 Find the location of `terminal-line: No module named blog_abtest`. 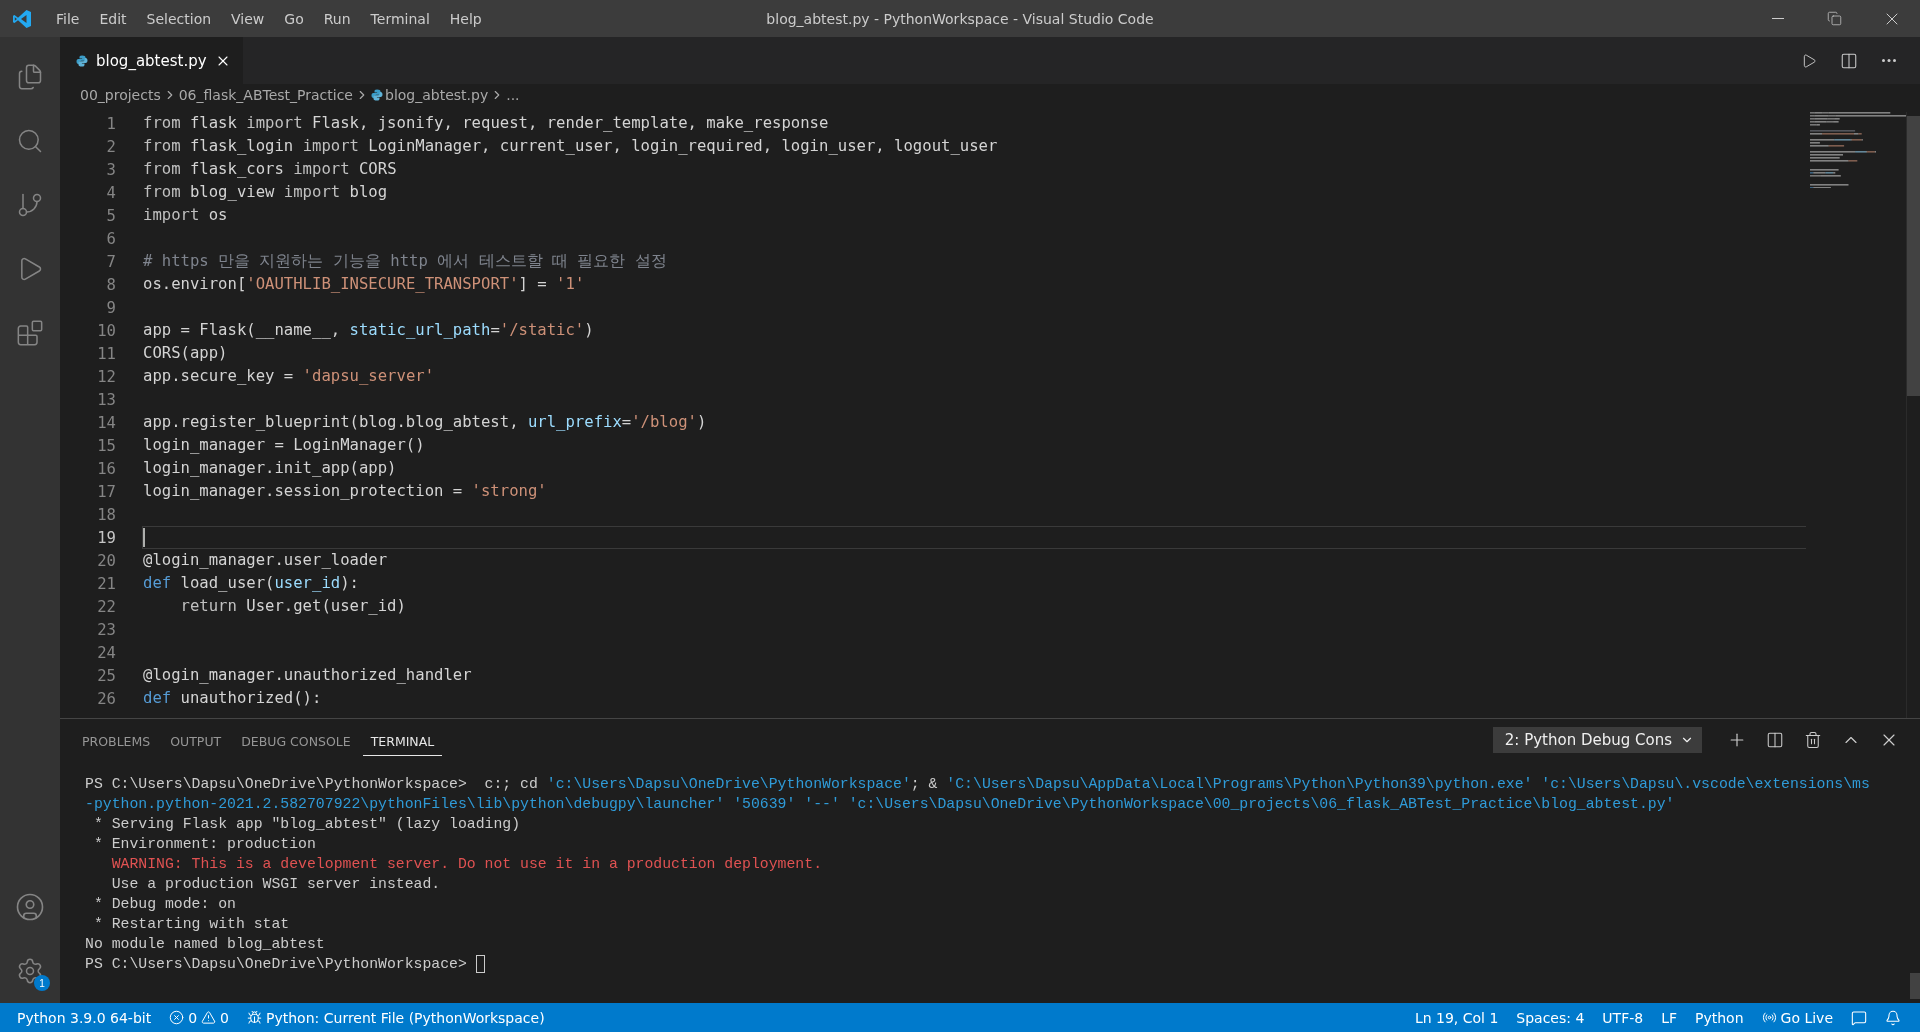

terminal-line: No module named blog_abtest is located at coordinates (205, 944).